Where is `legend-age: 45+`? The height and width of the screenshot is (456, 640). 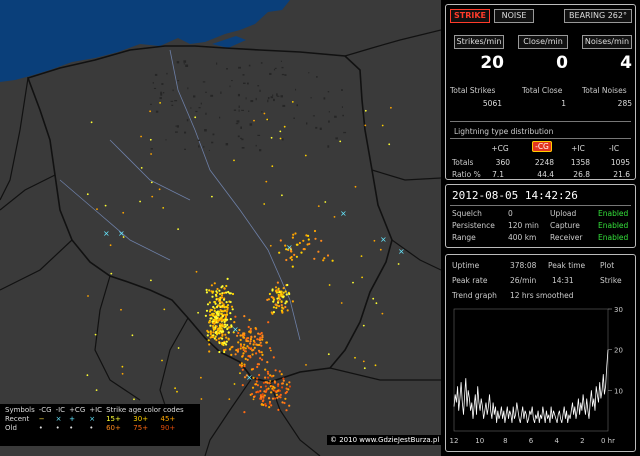
legend-age: 45+ is located at coordinates (168, 419).